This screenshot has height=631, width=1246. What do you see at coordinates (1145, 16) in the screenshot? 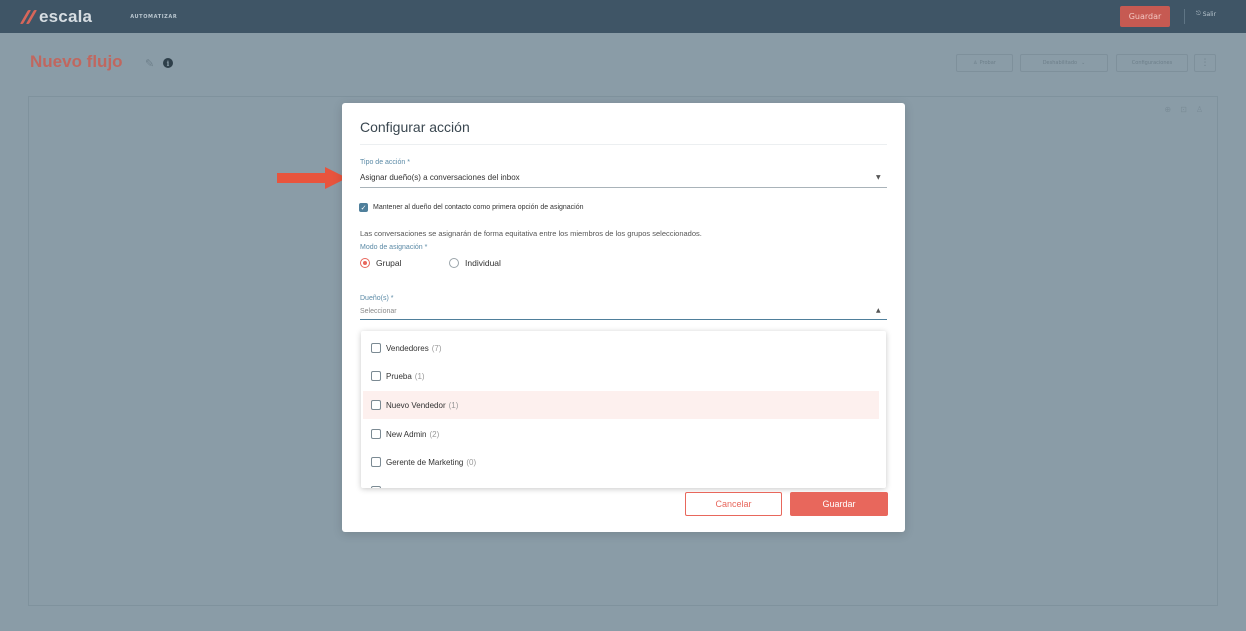
I see `top-save-button: Guardar` at bounding box center [1145, 16].